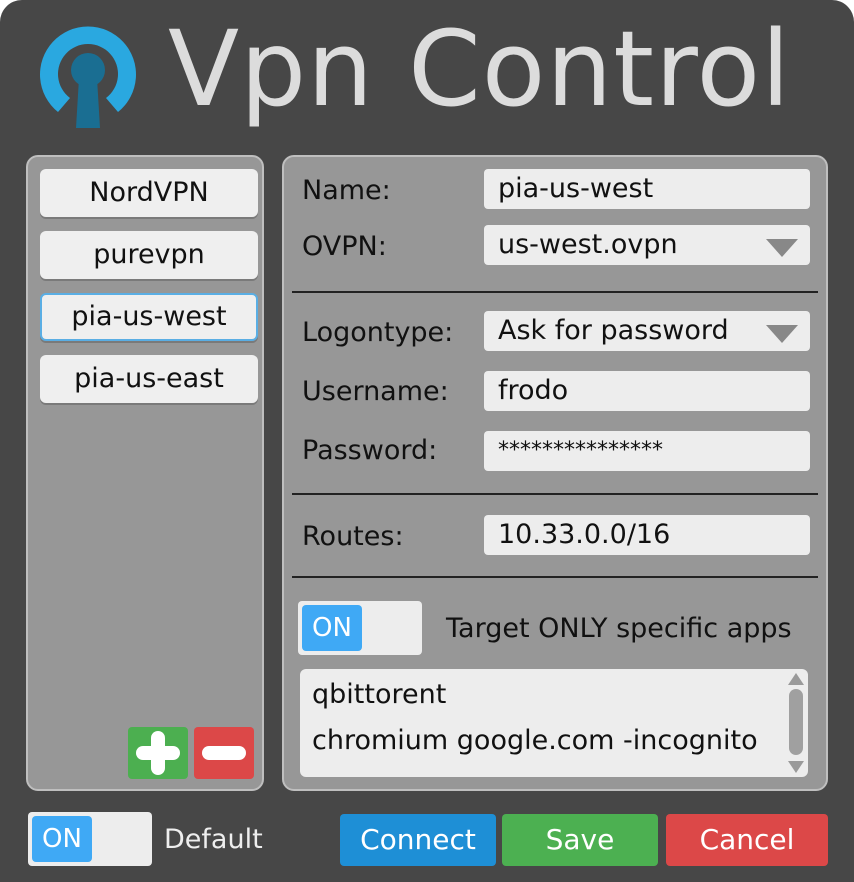  I want to click on apps-scrollbar, so click(796, 723).